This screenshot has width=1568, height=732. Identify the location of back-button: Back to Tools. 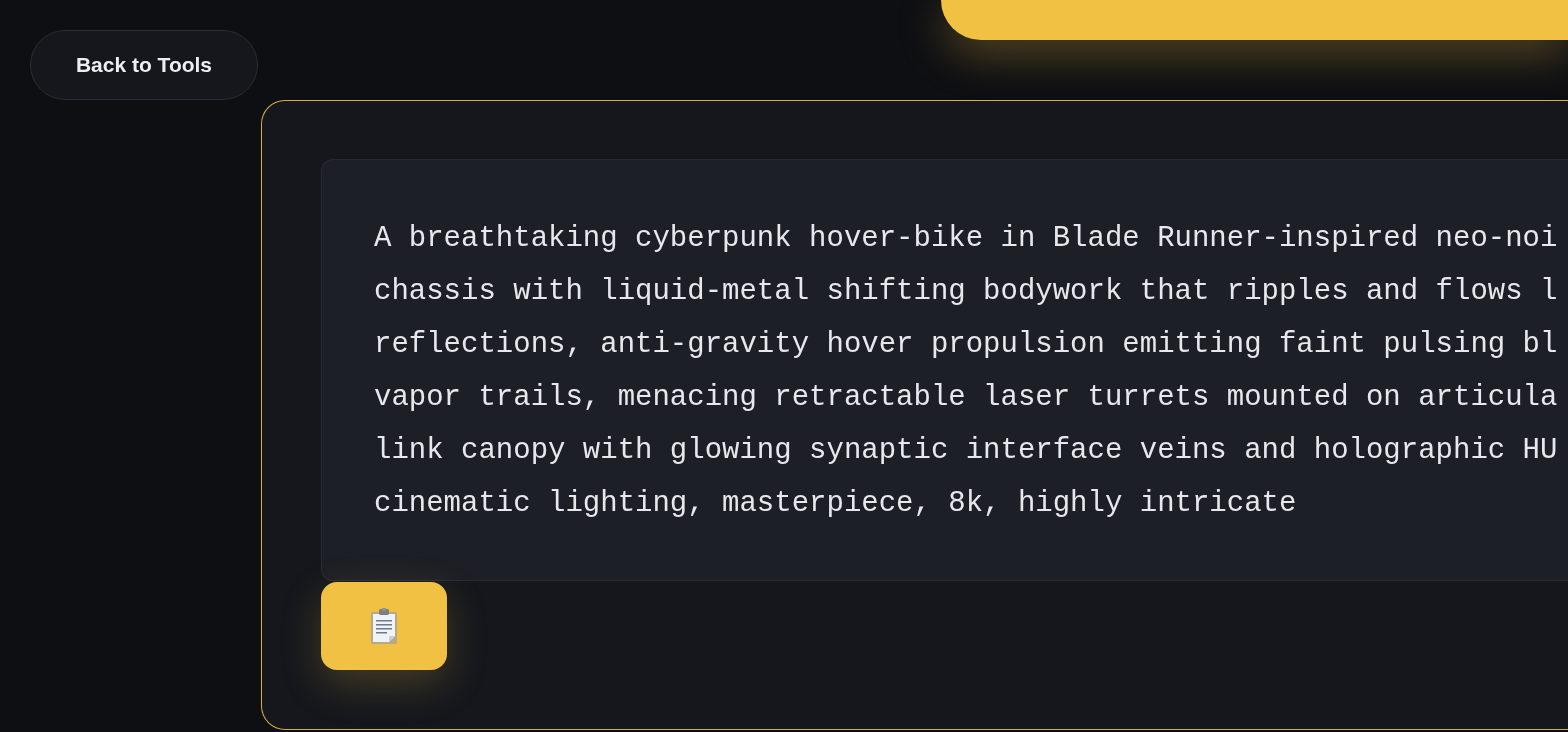
(144, 65).